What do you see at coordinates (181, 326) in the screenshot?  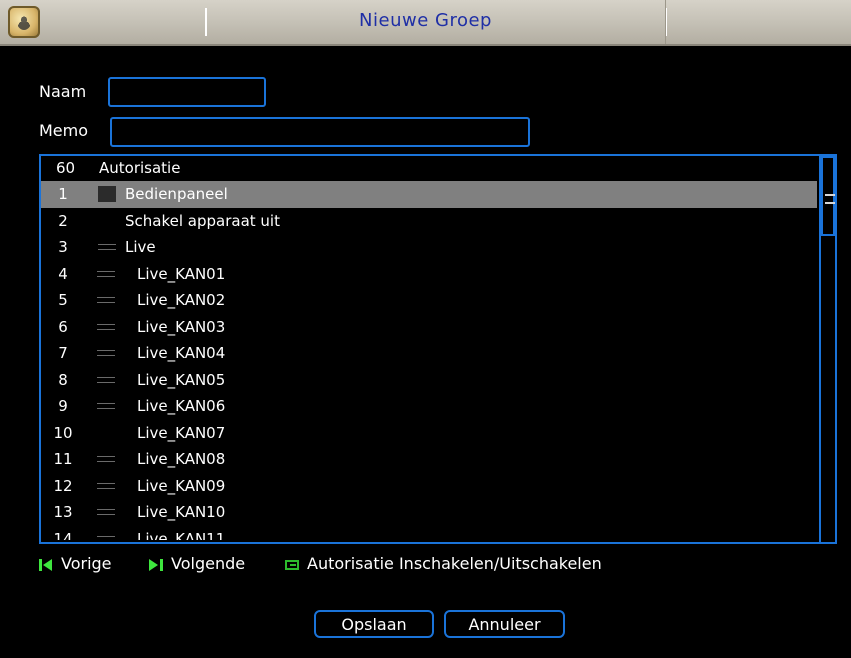 I see `row-label: Live_KAN03` at bounding box center [181, 326].